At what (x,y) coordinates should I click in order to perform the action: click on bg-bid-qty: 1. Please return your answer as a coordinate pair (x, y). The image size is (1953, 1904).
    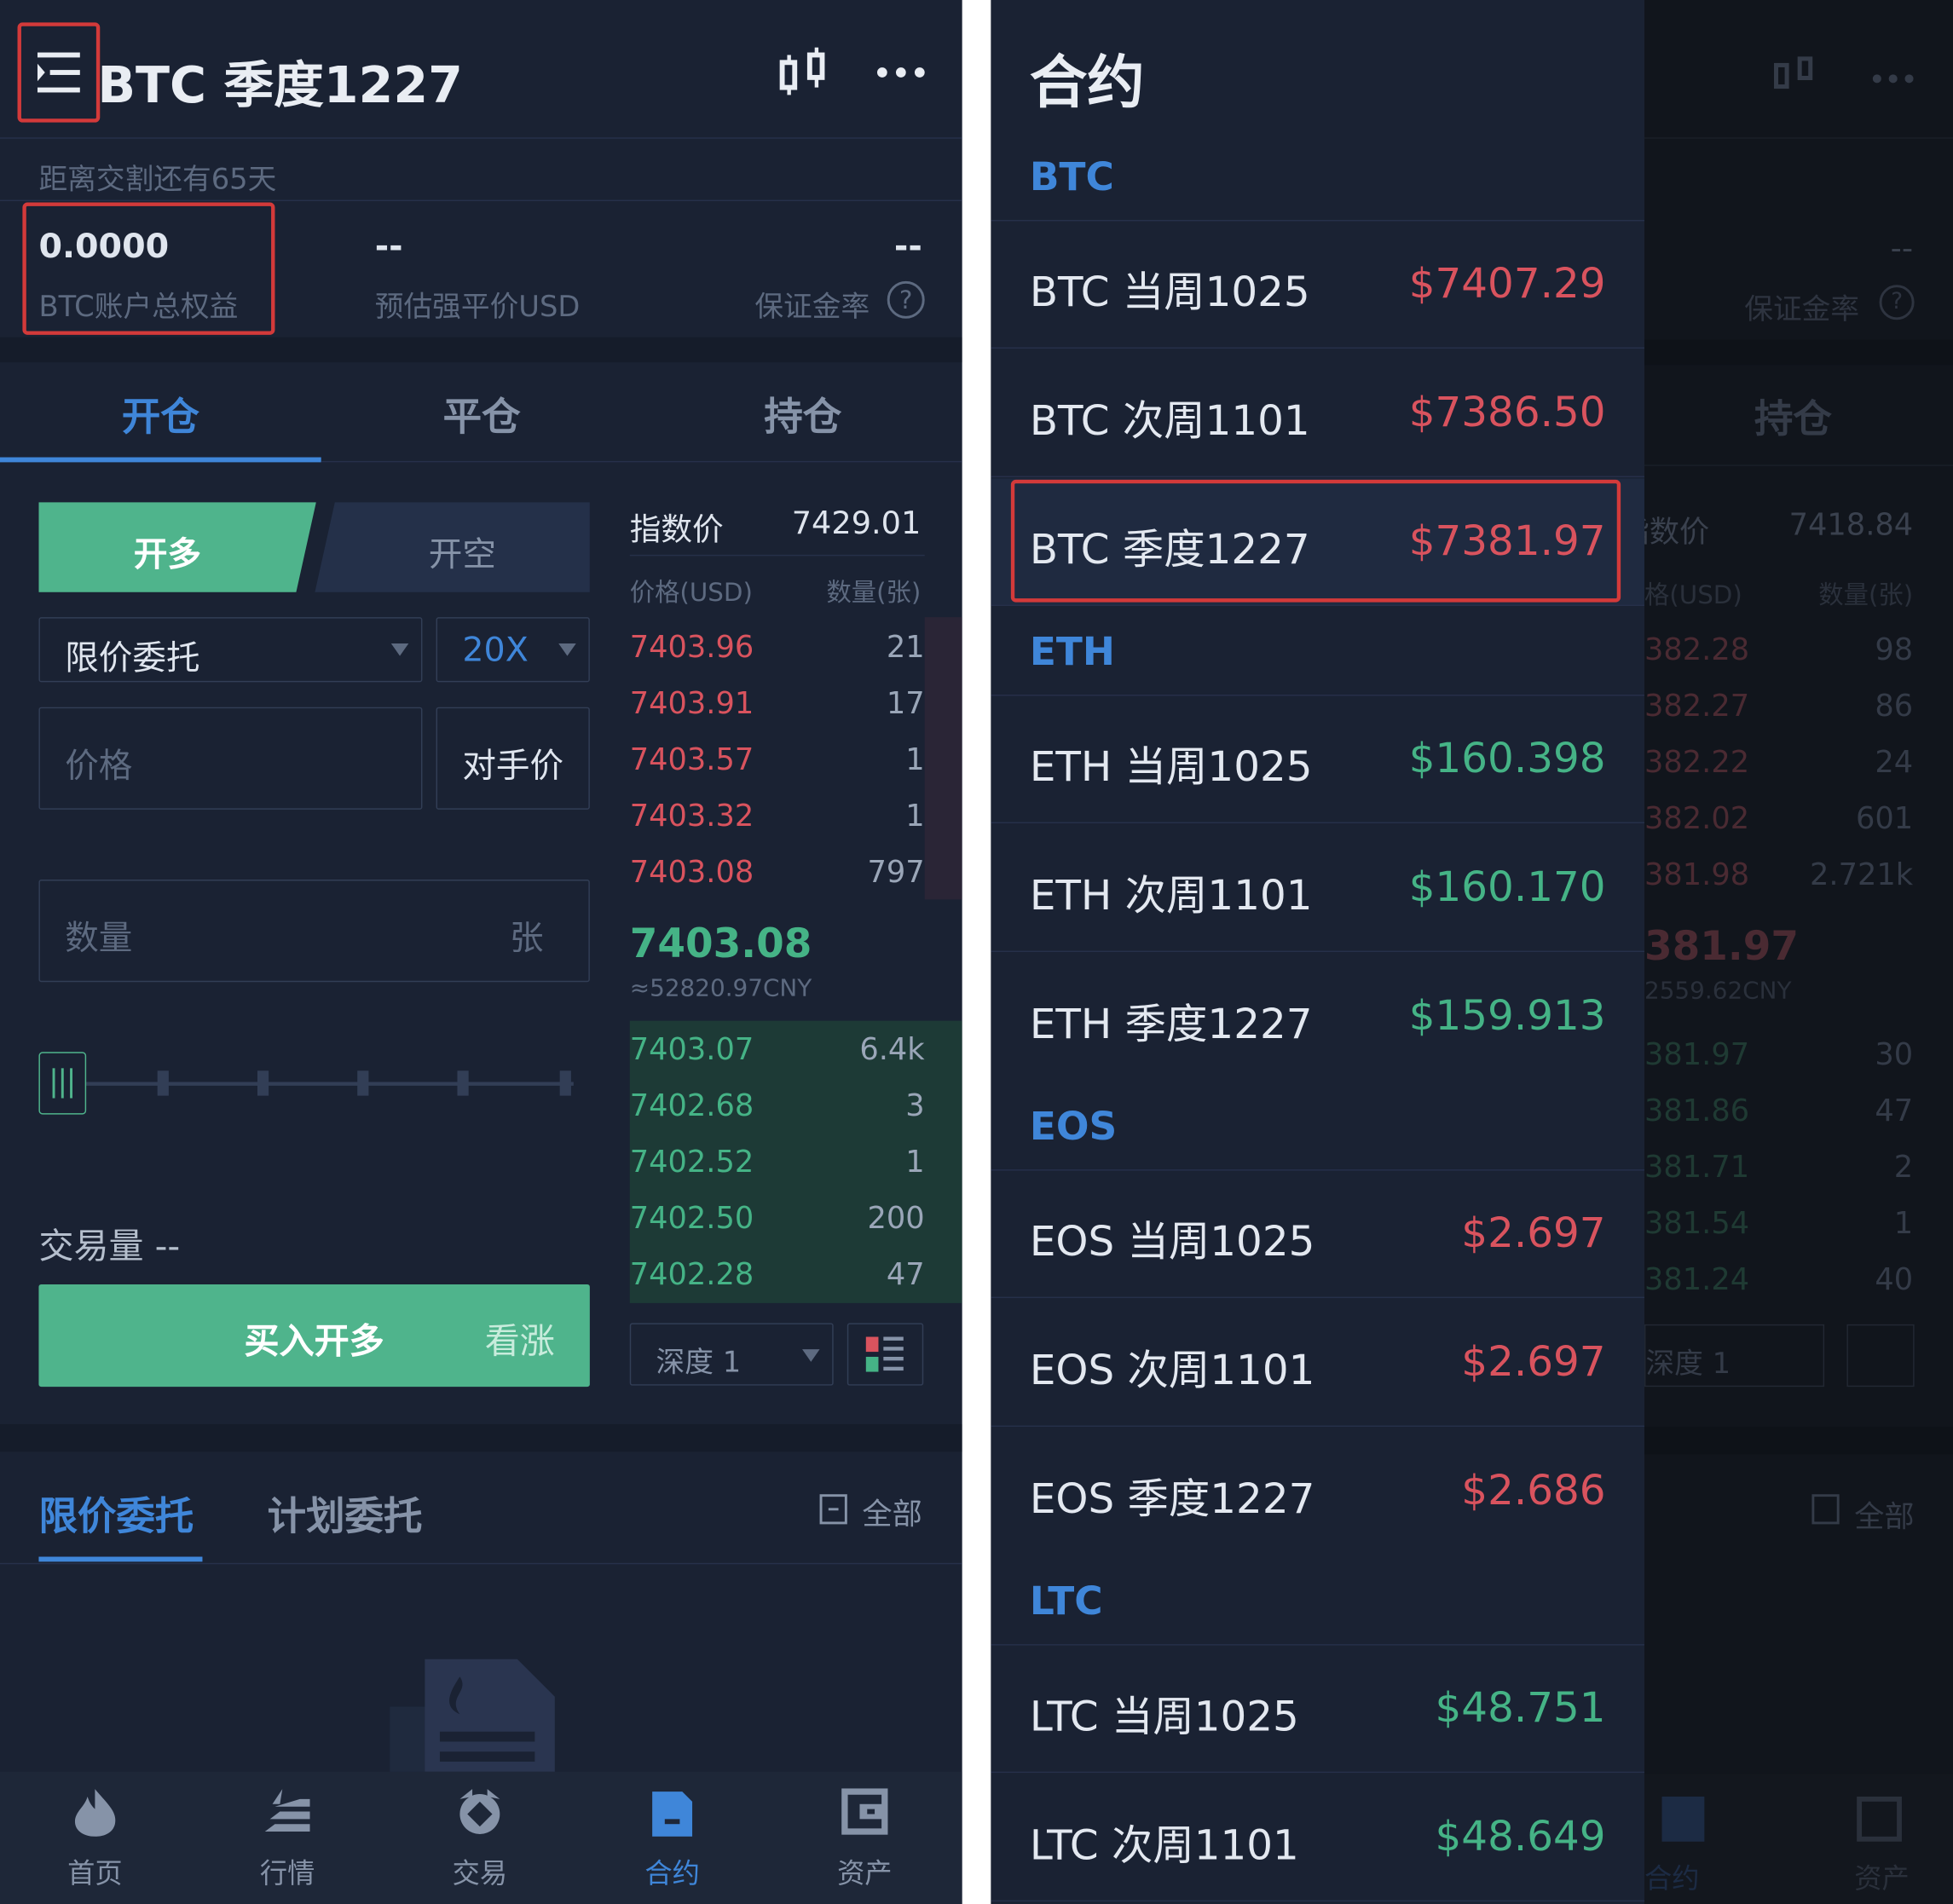
    Looking at the image, I should click on (1903, 1223).